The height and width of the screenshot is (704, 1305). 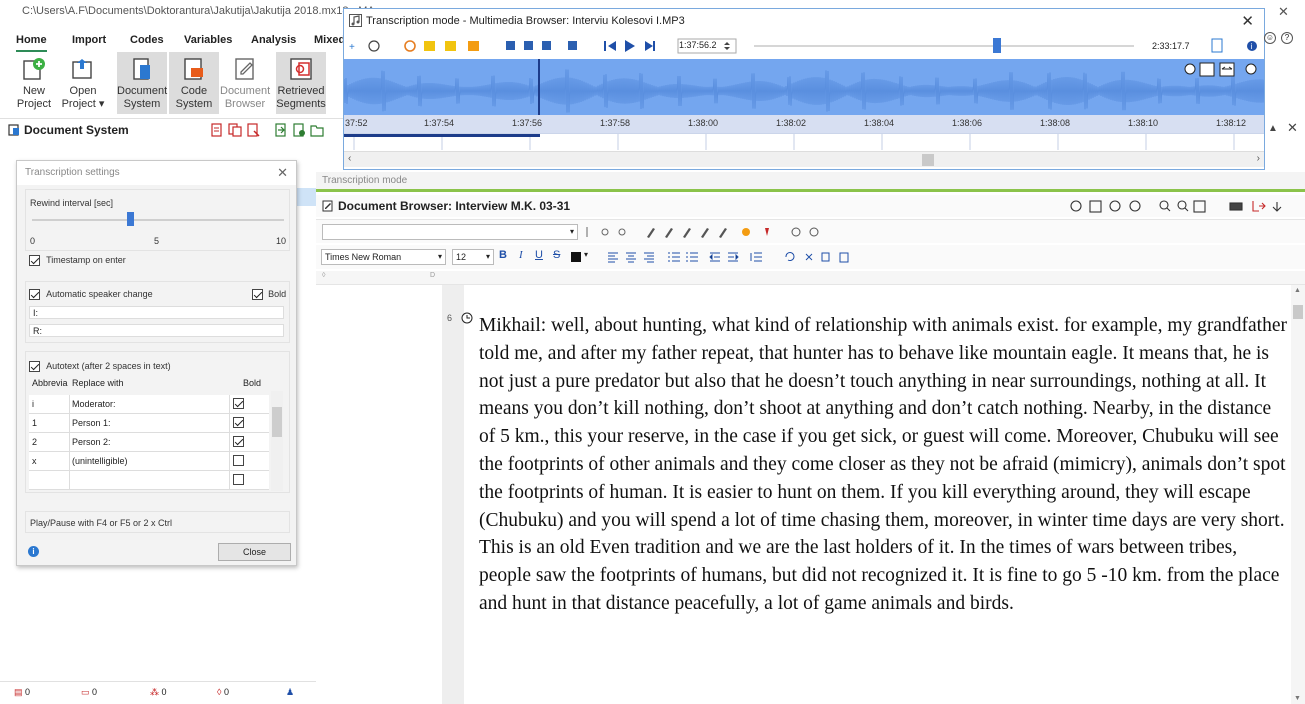 I want to click on new-project-label2: Project, so click(x=34, y=104).